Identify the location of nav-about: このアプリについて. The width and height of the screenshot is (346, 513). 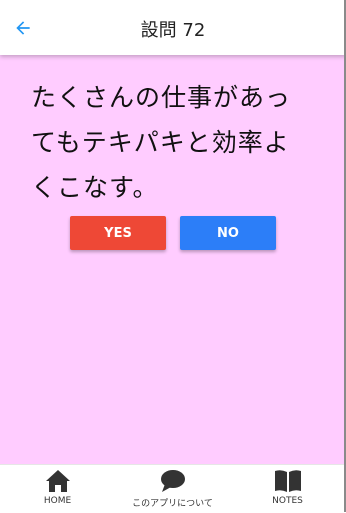
(172, 489).